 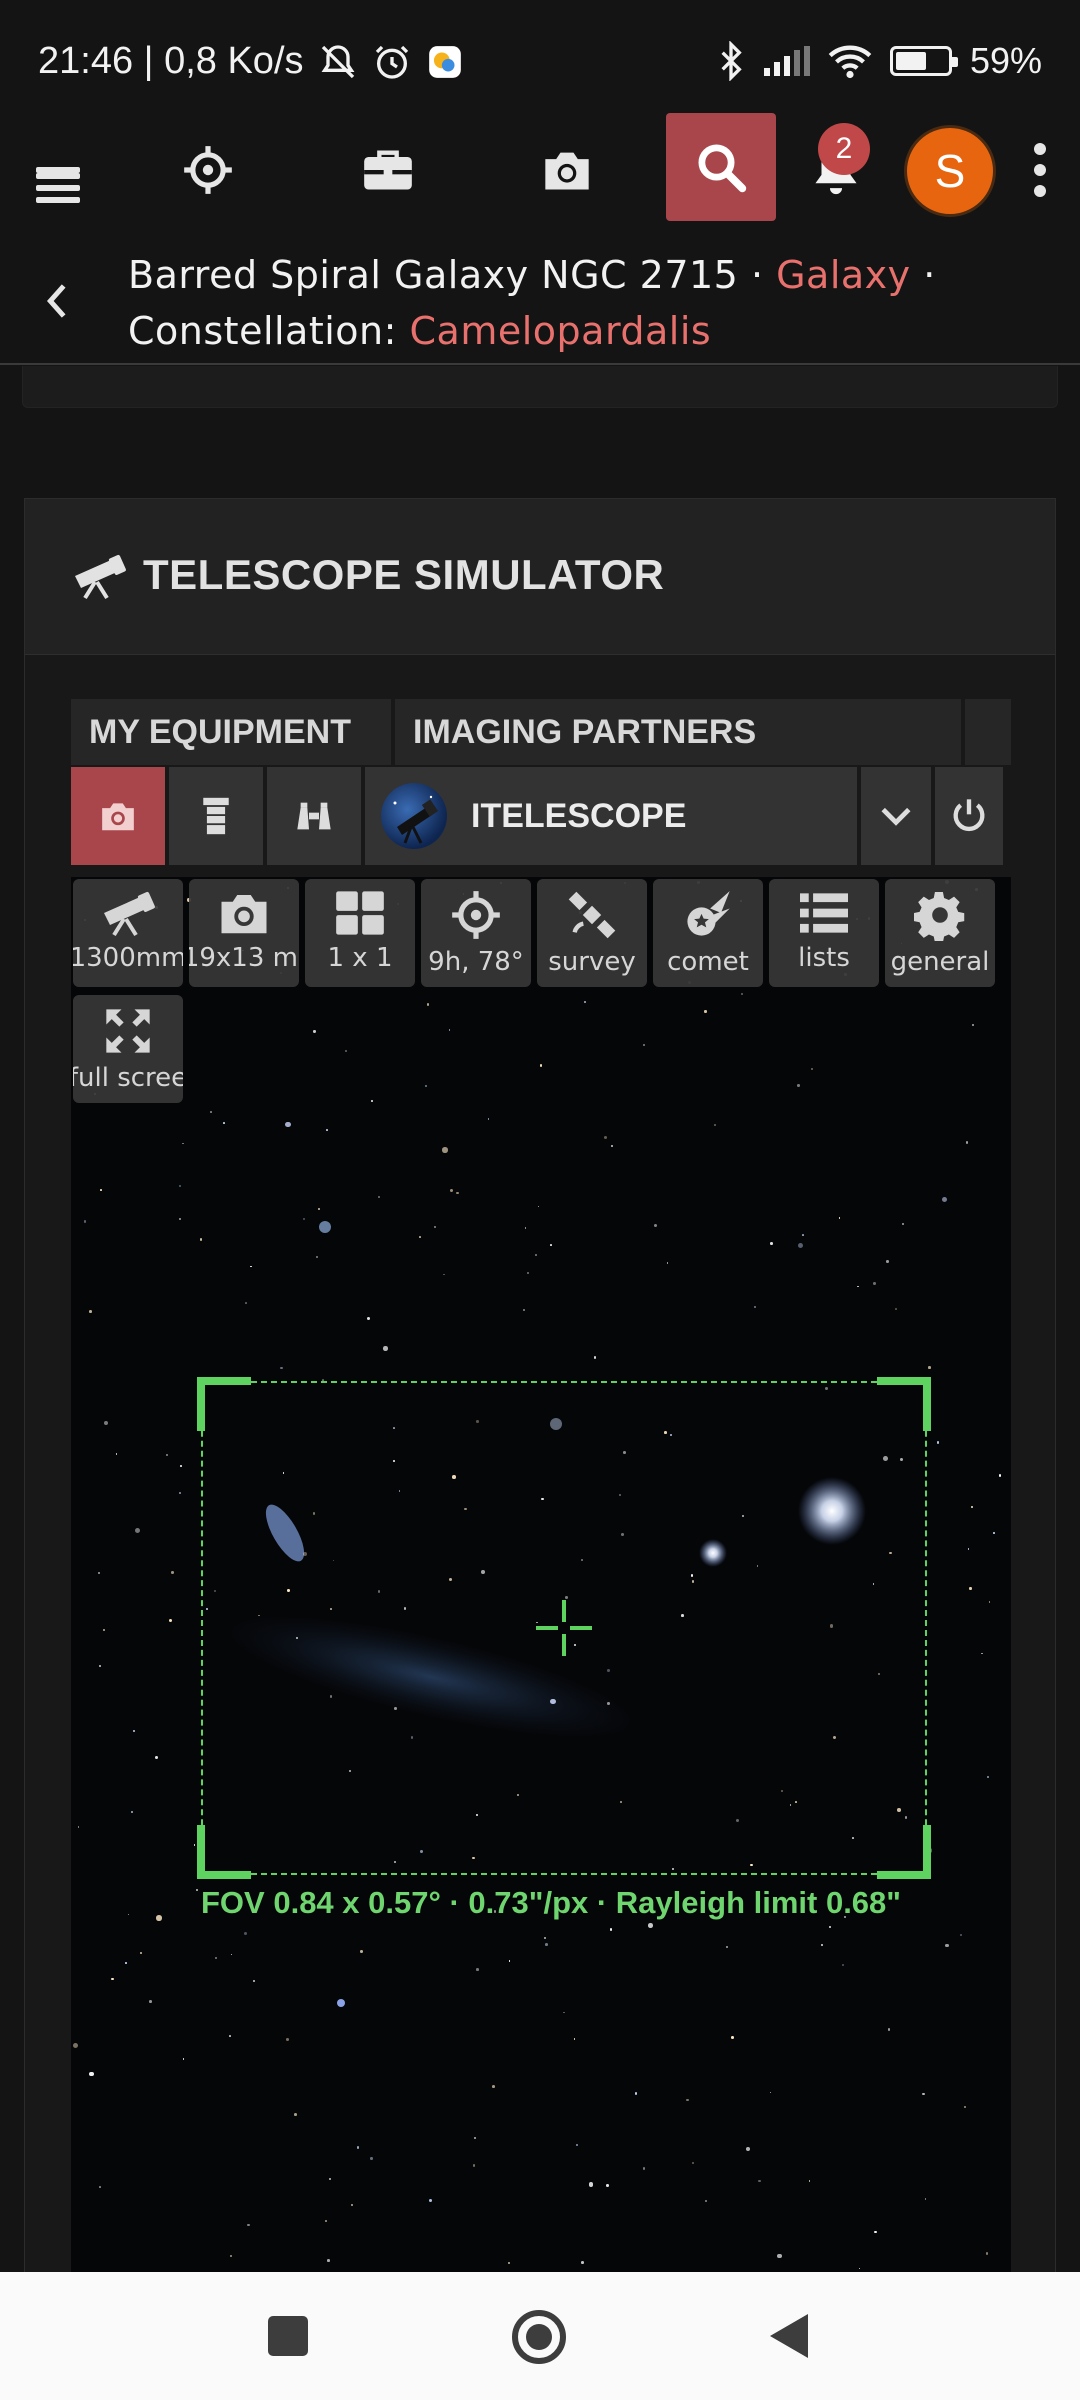 What do you see at coordinates (939, 916) in the screenshot?
I see `gear-icon` at bounding box center [939, 916].